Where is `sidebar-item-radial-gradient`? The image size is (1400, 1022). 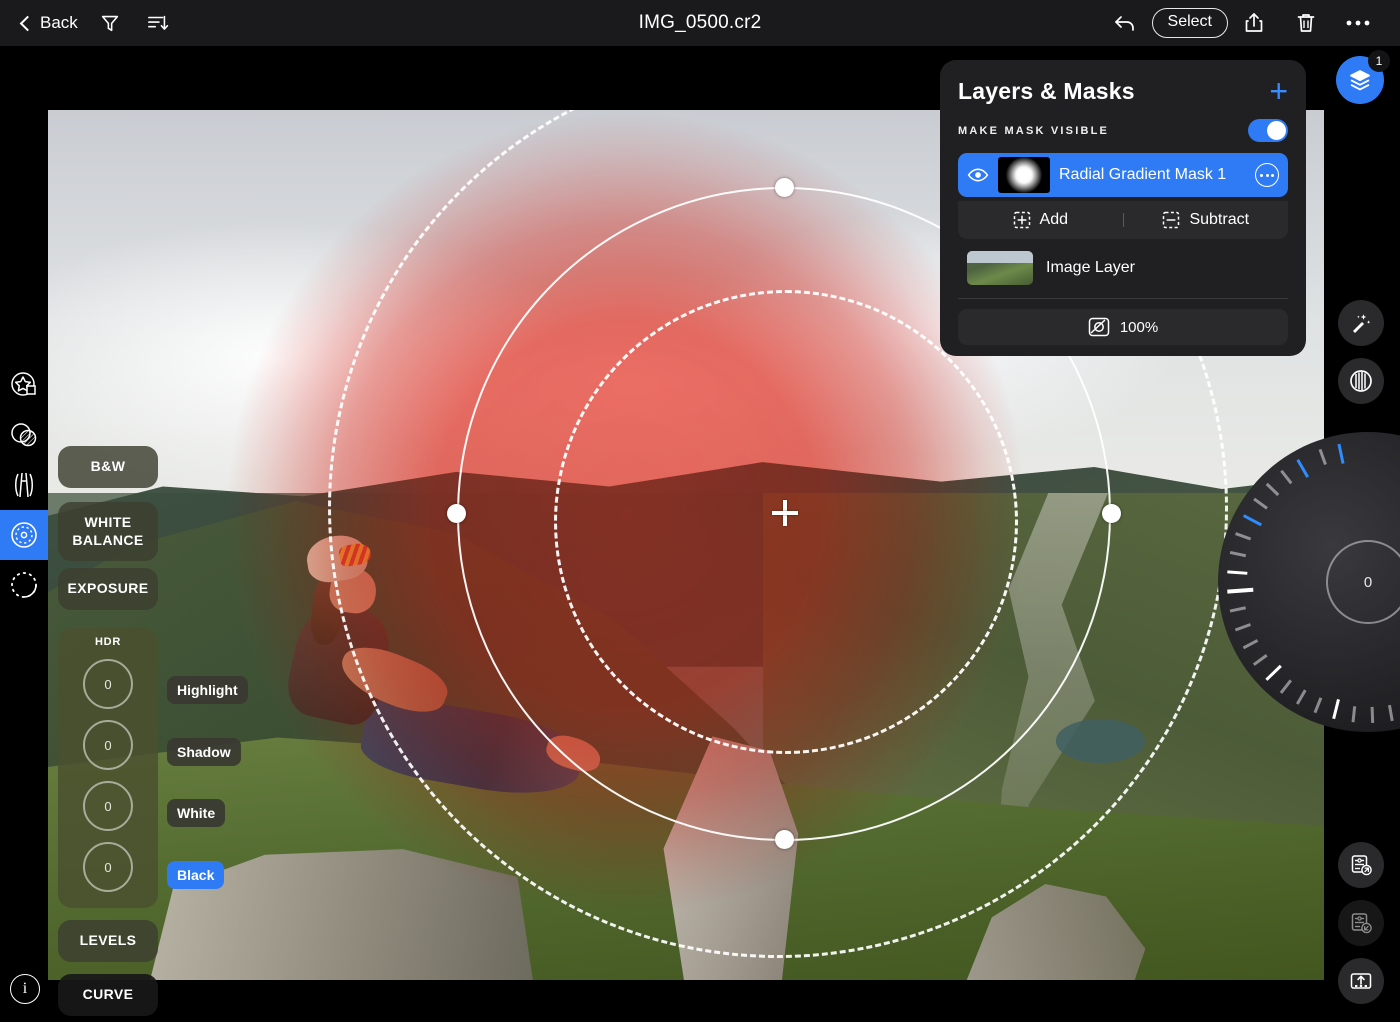 sidebar-item-radial-gradient is located at coordinates (24, 535).